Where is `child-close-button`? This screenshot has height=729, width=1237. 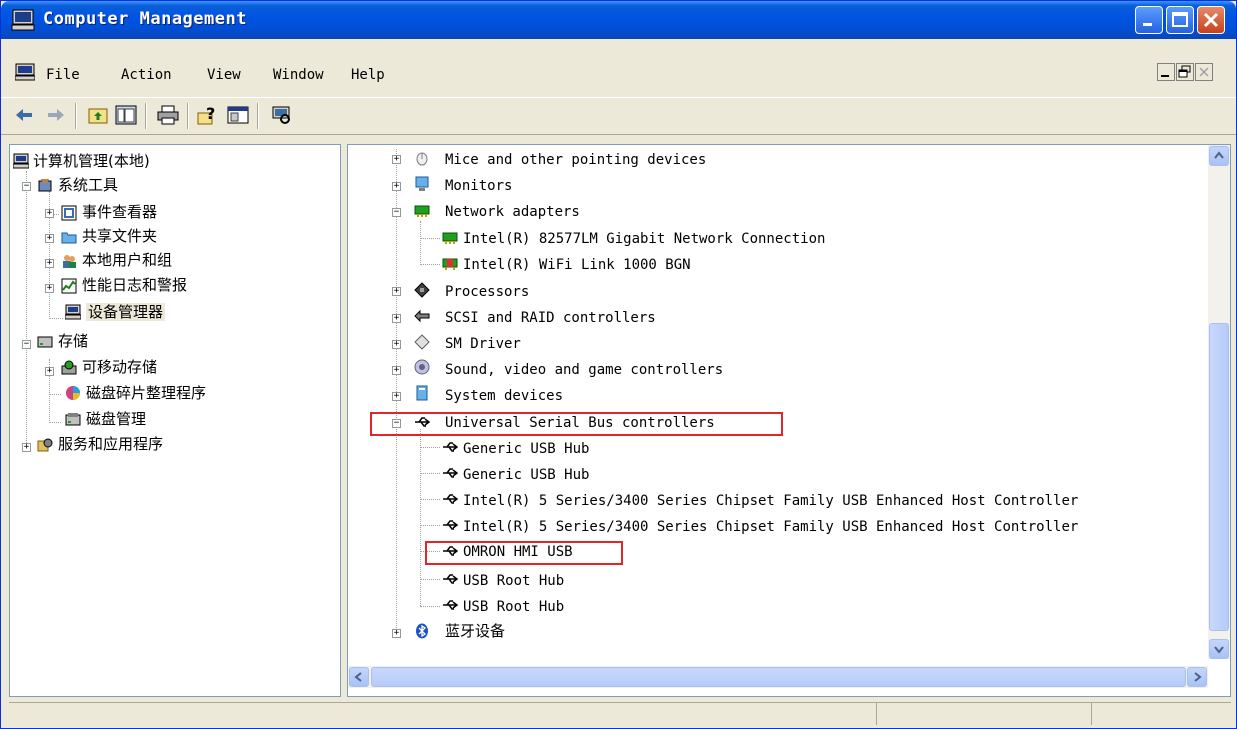
child-close-button is located at coordinates (1204, 72).